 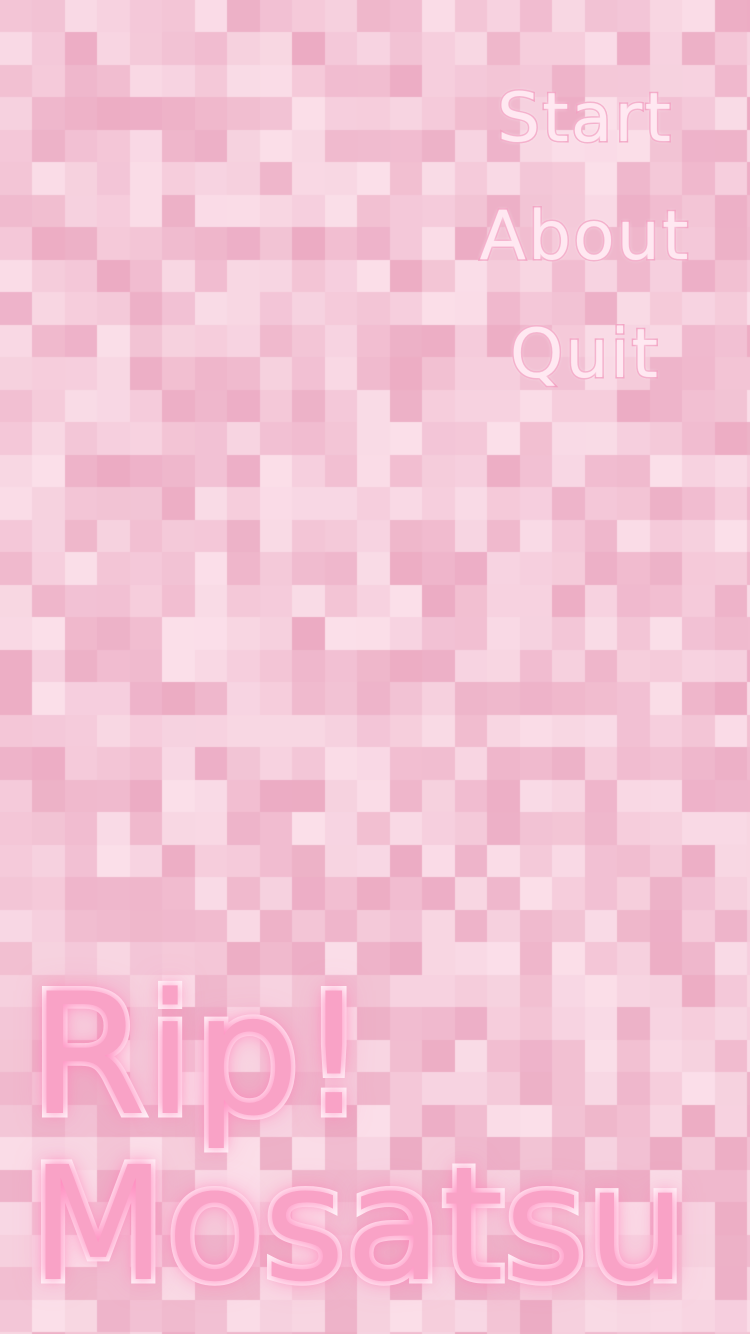 I want to click on game-title-line-2: Mosatsu, so click(x=359, y=1225).